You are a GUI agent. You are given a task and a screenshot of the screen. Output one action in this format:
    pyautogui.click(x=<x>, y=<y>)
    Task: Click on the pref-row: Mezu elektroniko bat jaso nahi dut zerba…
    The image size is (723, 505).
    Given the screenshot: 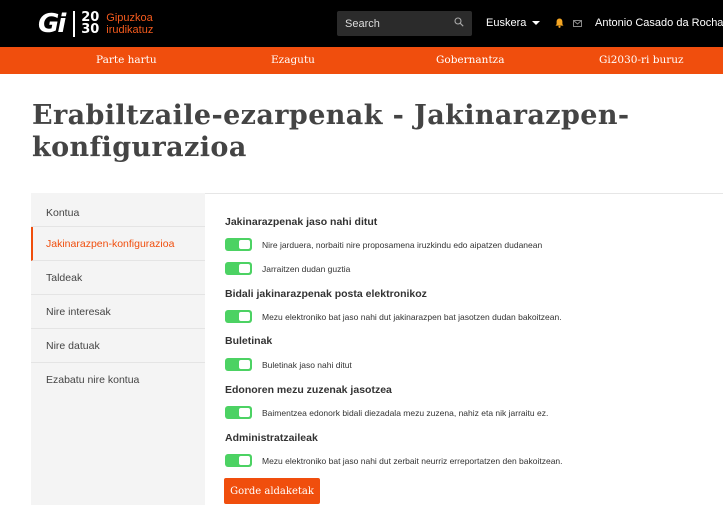 What is the action you would take?
    pyautogui.click(x=394, y=460)
    